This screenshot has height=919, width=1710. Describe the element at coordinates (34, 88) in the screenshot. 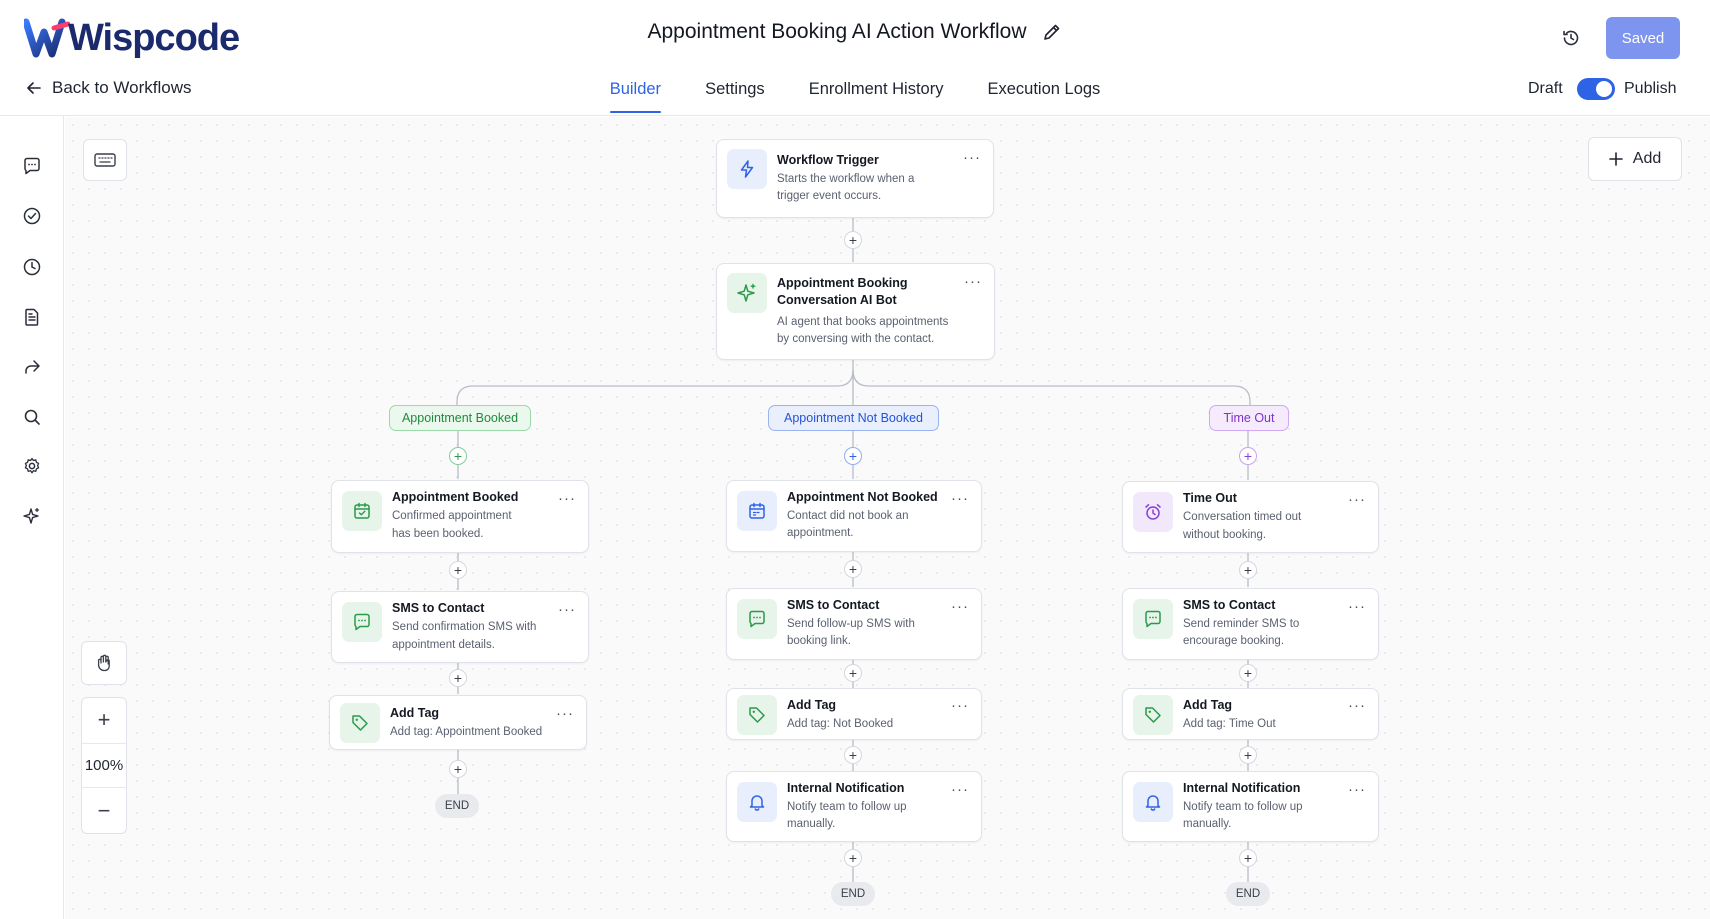

I see `arrow-left-icon` at that location.